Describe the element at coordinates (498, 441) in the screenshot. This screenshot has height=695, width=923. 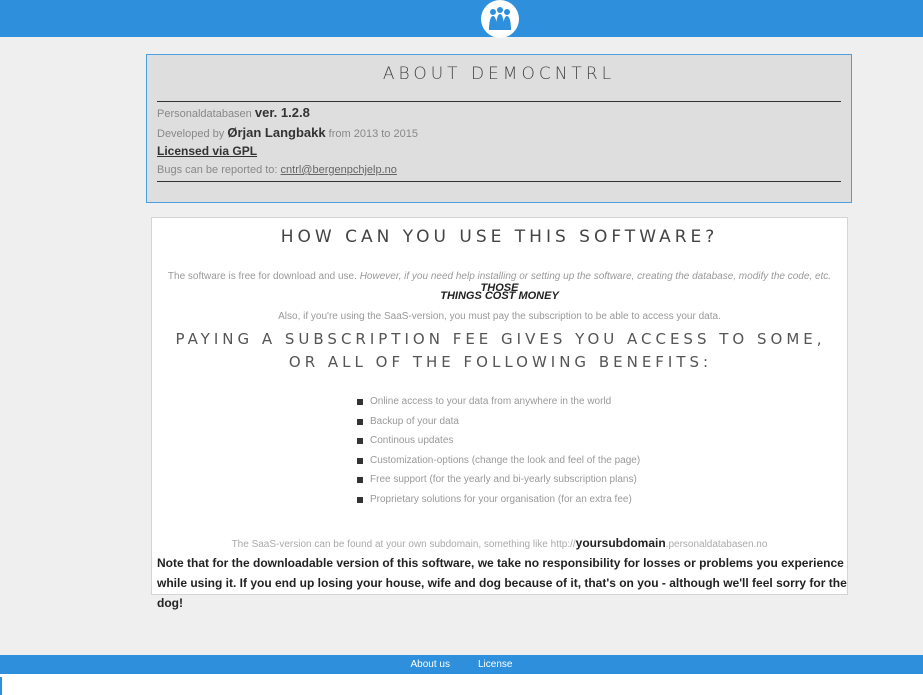
I see `list-item: Continous updates` at that location.